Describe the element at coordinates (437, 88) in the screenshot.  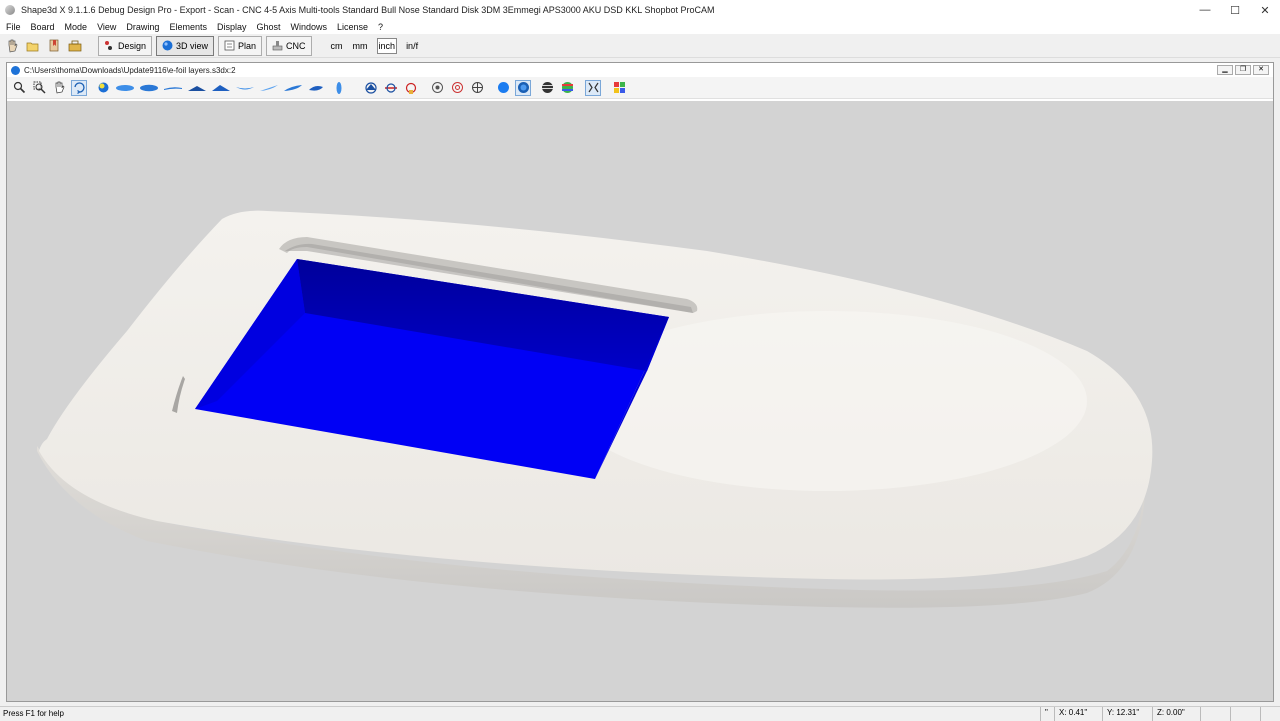
I see `view-reset-icon` at that location.